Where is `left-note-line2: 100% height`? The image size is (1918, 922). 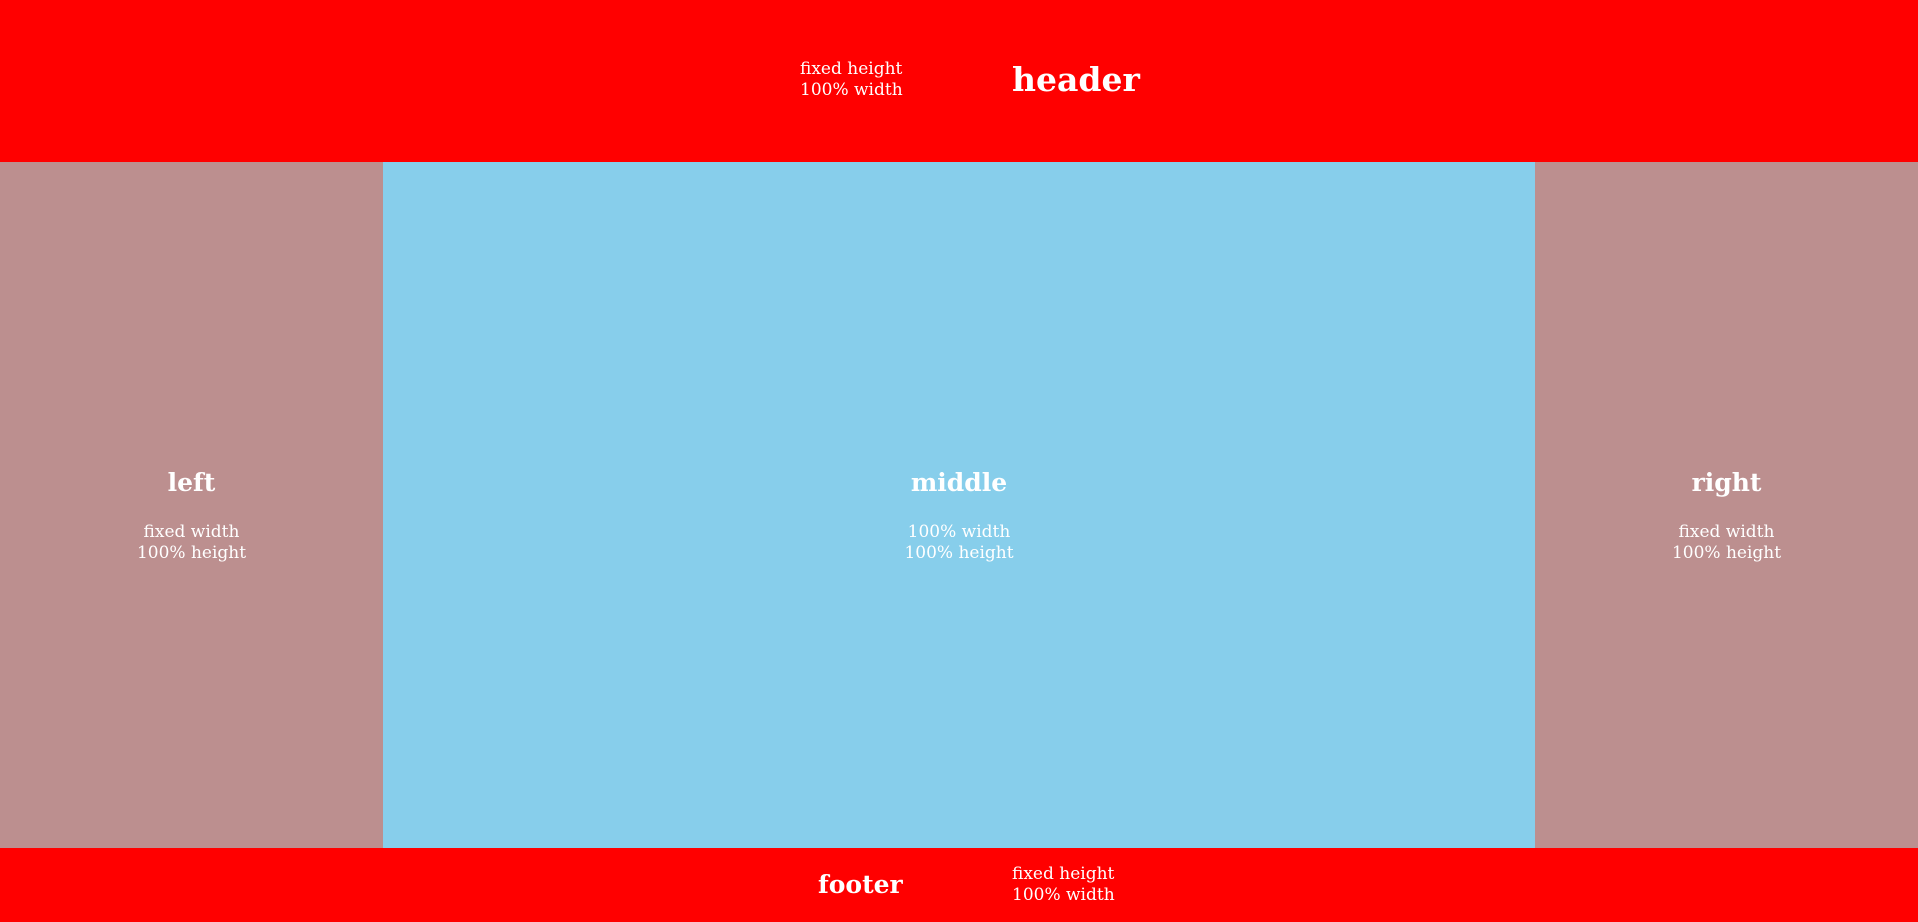 left-note-line2: 100% height is located at coordinates (191, 553).